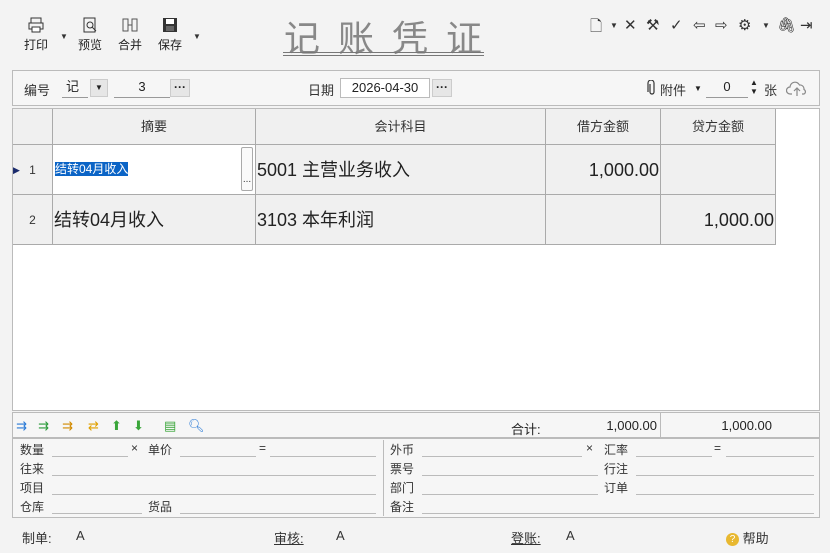 Image resolution: width=830 pixels, height=553 pixels. I want to click on paperclip-icon, so click(651, 87).